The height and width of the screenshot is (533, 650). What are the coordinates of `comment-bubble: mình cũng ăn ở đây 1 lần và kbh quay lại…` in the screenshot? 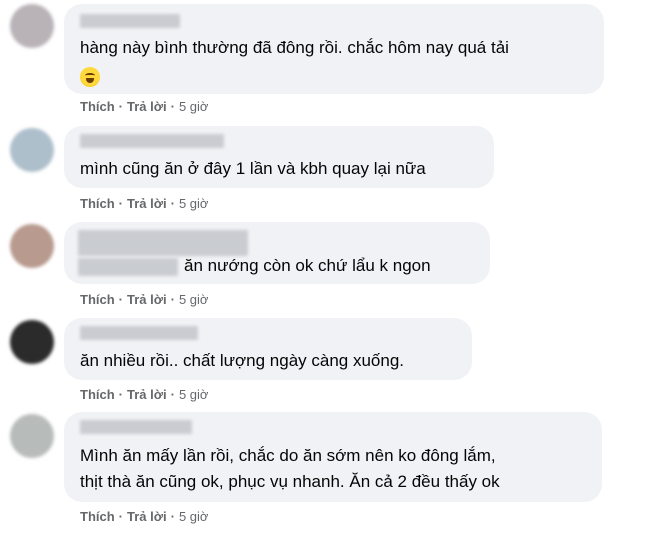 It's located at (279, 157).